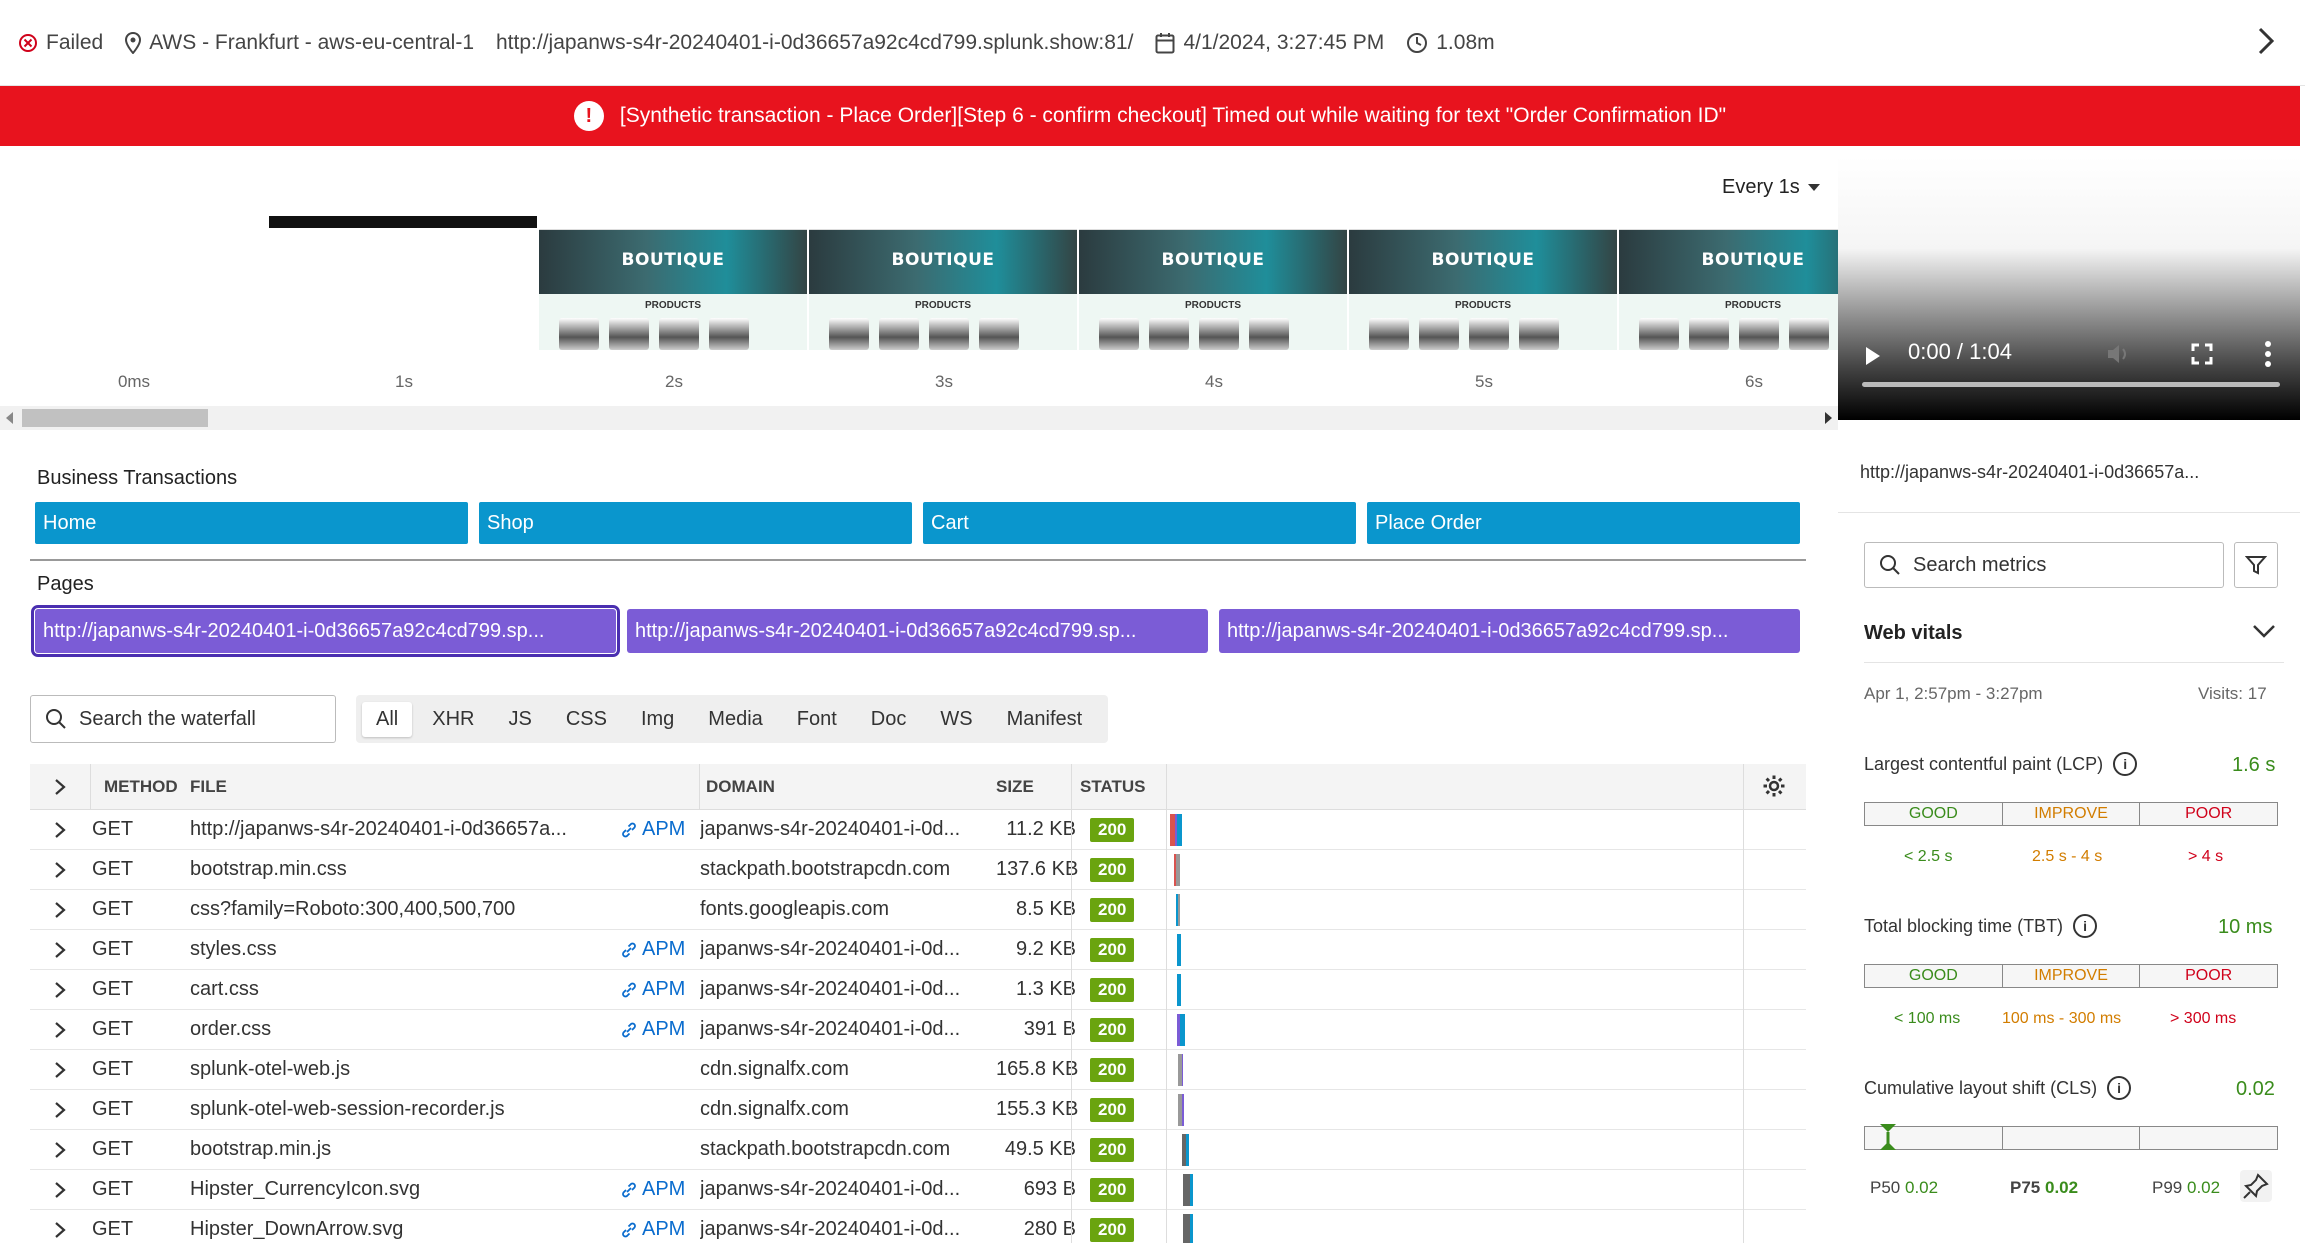 Image resolution: width=2305 pixels, height=1243 pixels. Describe the element at coordinates (448, 787) in the screenshot. I see `column-file: FILE` at that location.